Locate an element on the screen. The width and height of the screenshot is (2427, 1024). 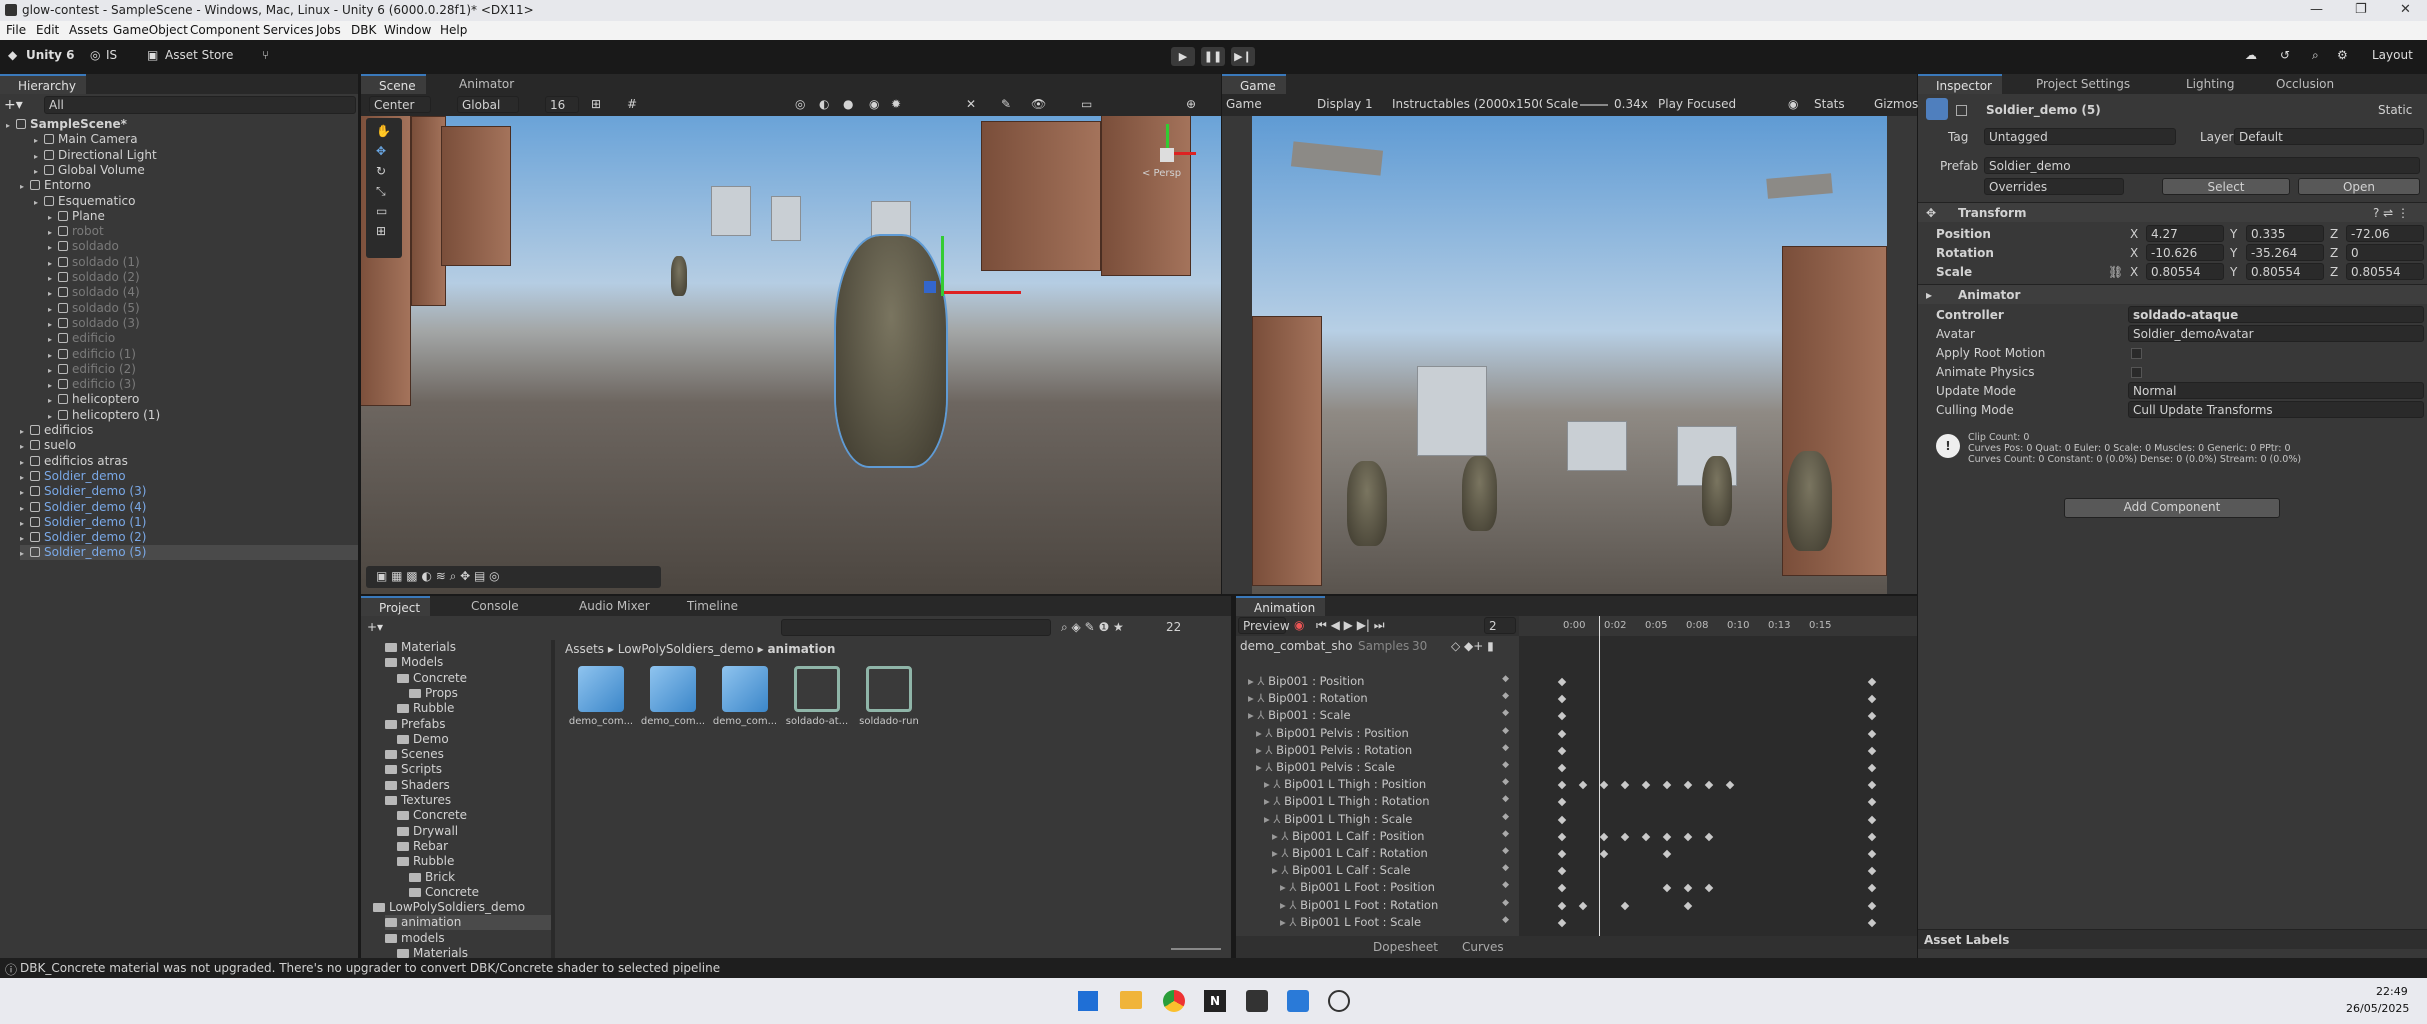
resolution-dropdown: Instructables (2000x1500) is located at coordinates (1467, 104).